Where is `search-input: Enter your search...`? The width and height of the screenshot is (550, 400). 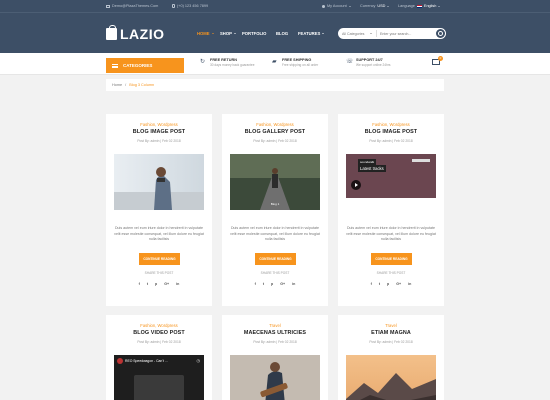
search-input: Enter your search... is located at coordinates (395, 34).